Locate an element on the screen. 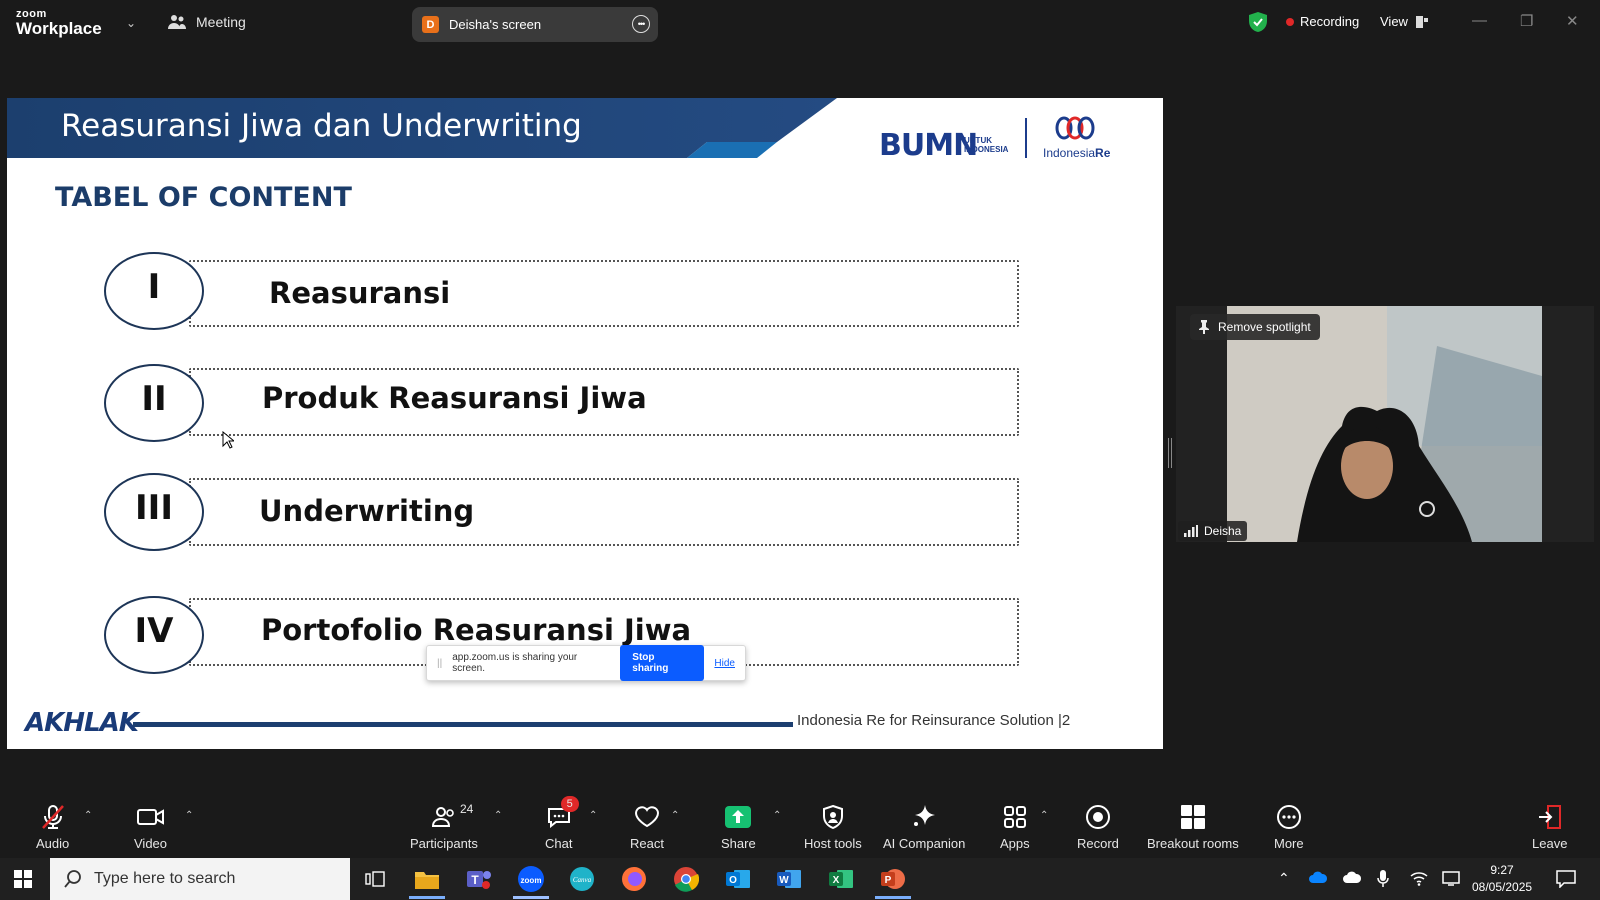 This screenshot has height=900, width=1600. shared-screen-label: Deisha's screen is located at coordinates (495, 24).